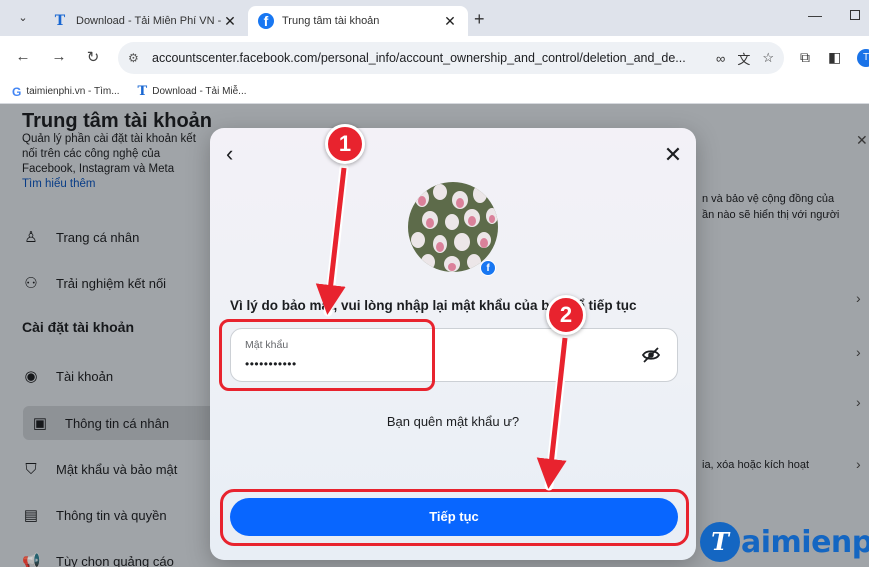 The width and height of the screenshot is (869, 567). I want to click on close-icon: ✕, so click(673, 155).